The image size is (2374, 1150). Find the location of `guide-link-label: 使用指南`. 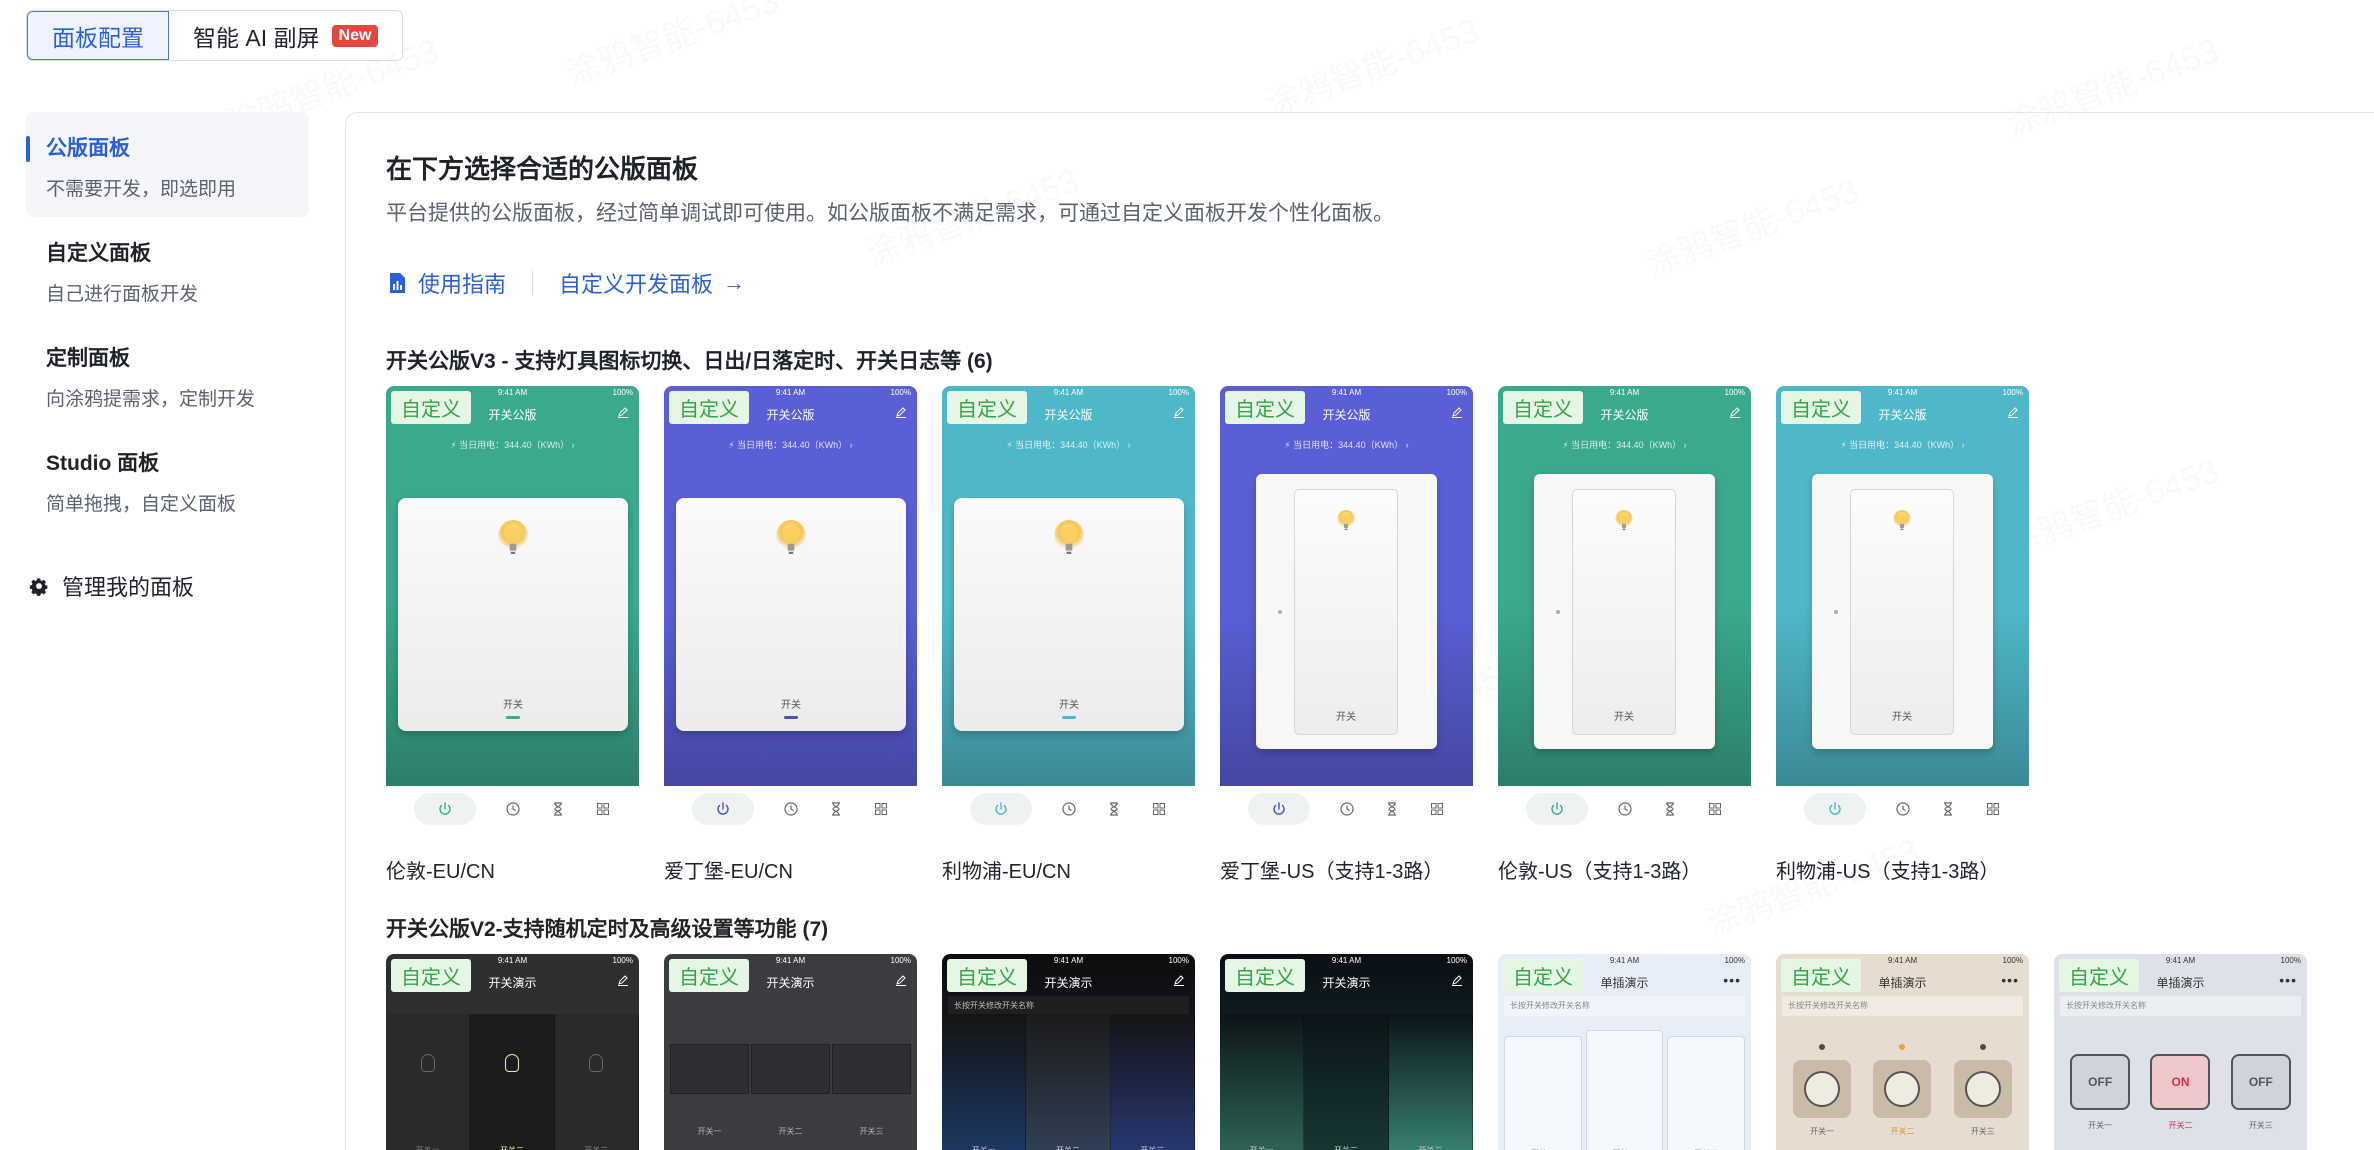

guide-link-label: 使用指南 is located at coordinates (462, 284).